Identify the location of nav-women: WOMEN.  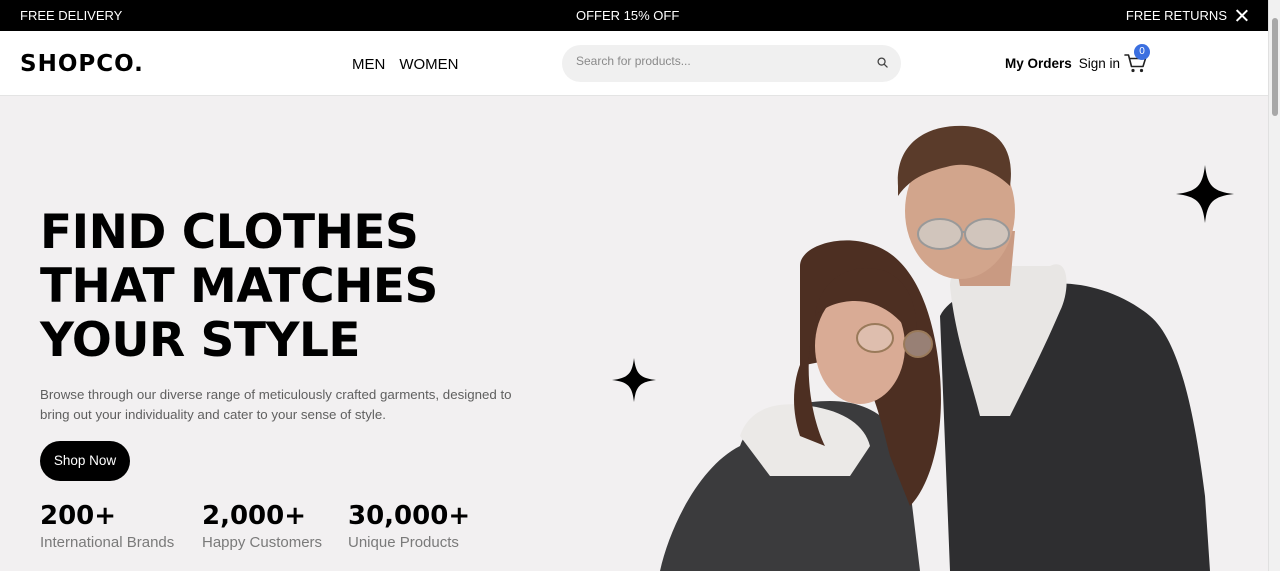
(428, 64).